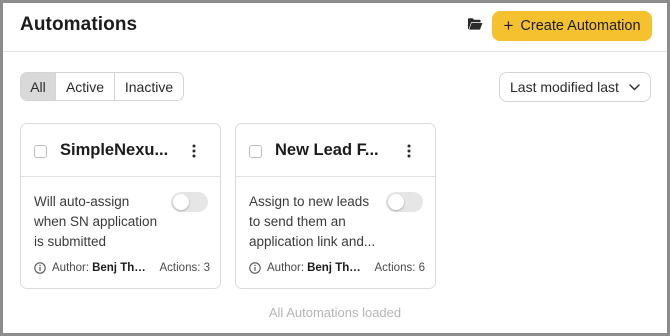 This screenshot has height=336, width=670. I want to click on page-header: Automations + Create Automation, so click(335, 27).